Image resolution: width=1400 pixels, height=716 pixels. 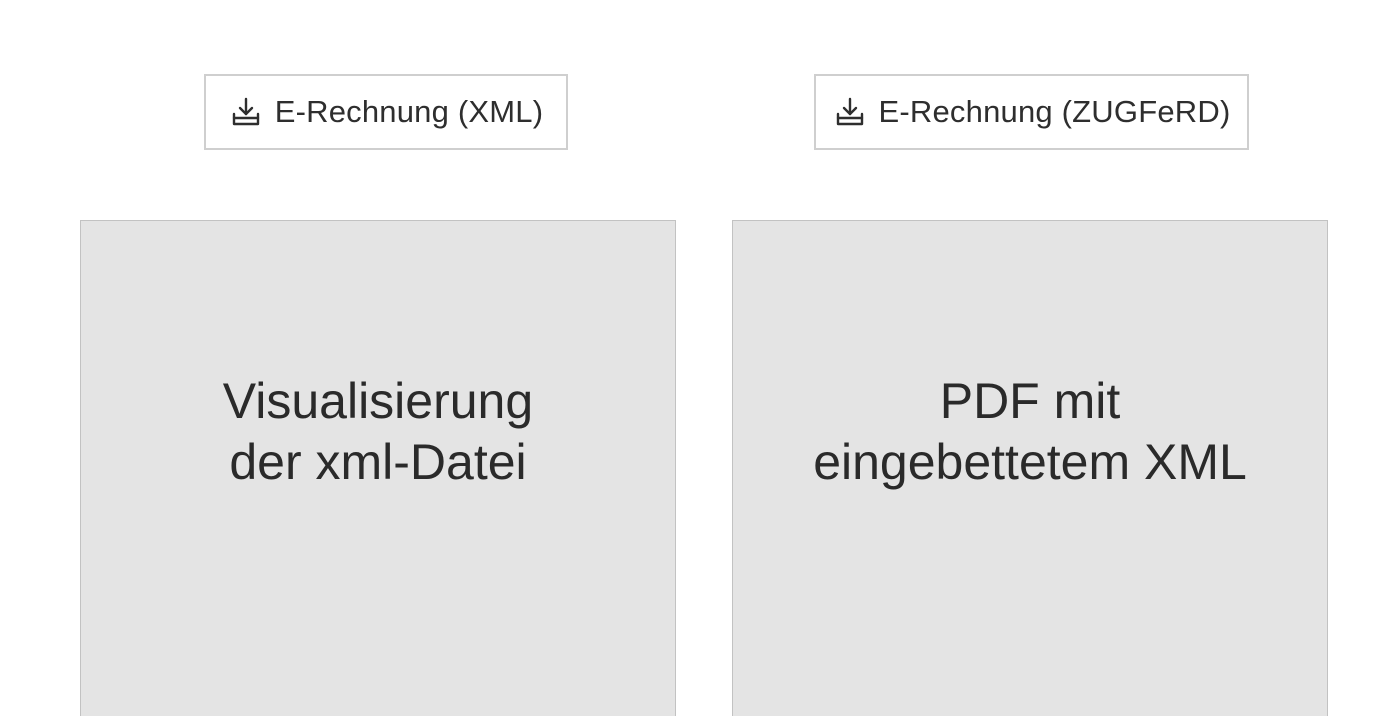 I want to click on download-xml-label: E-Rechnung (XML), so click(x=409, y=111).